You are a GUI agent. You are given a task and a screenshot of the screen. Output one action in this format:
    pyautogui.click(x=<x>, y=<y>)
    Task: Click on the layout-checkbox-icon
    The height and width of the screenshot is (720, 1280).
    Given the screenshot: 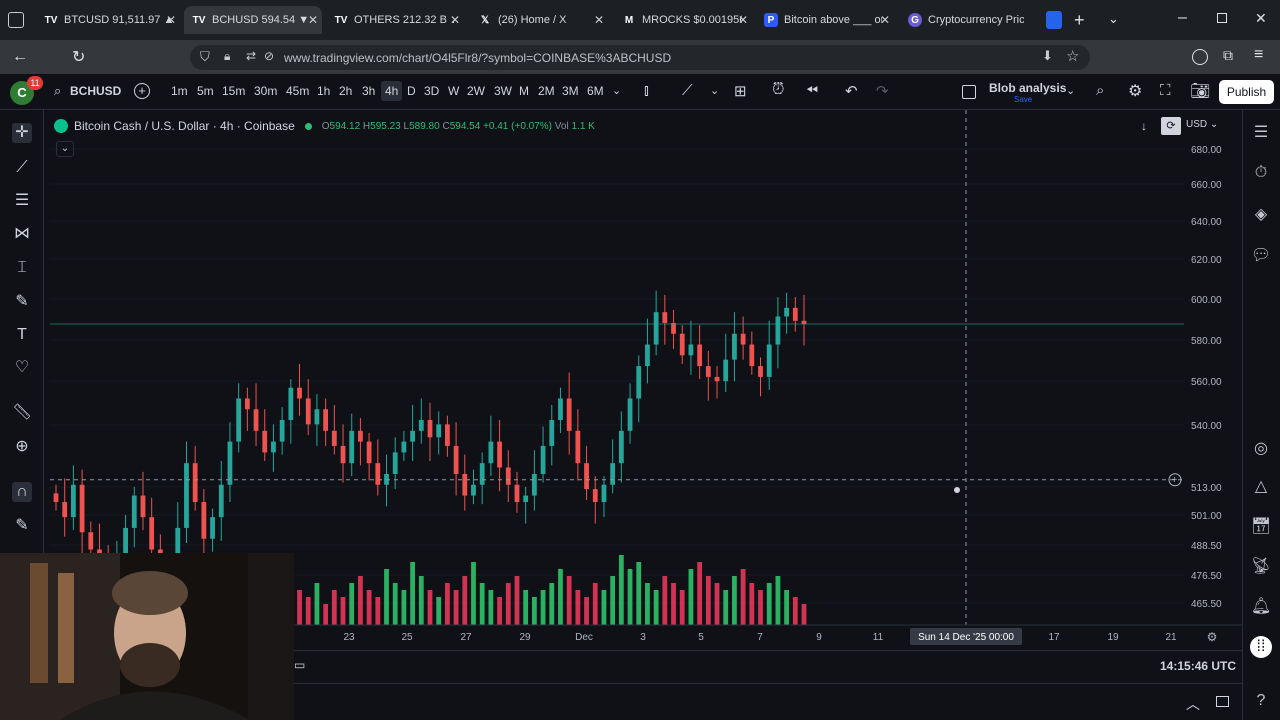 What is the action you would take?
    pyautogui.click(x=969, y=92)
    